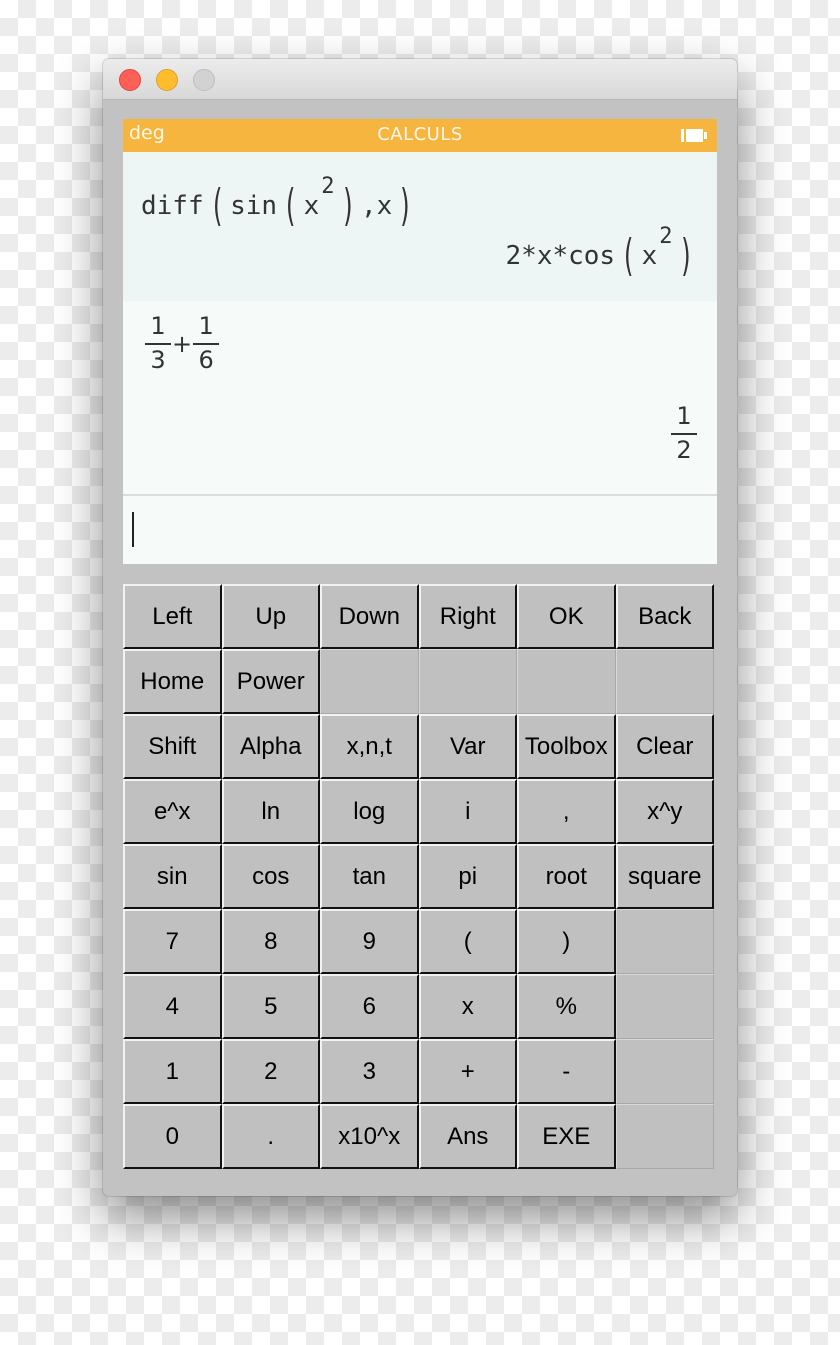 This screenshot has height=1345, width=840. Describe the element at coordinates (270, 681) in the screenshot. I see `key-power: Power` at that location.